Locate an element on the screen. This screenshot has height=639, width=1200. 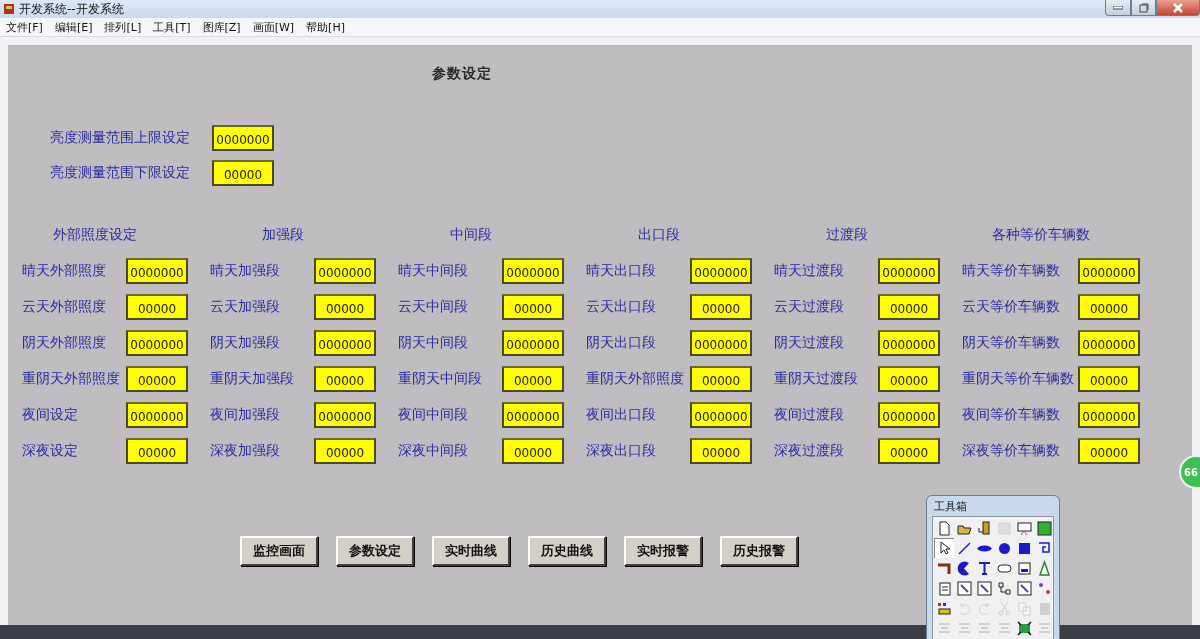
menu-item: 排列[L] is located at coordinates (123, 27).